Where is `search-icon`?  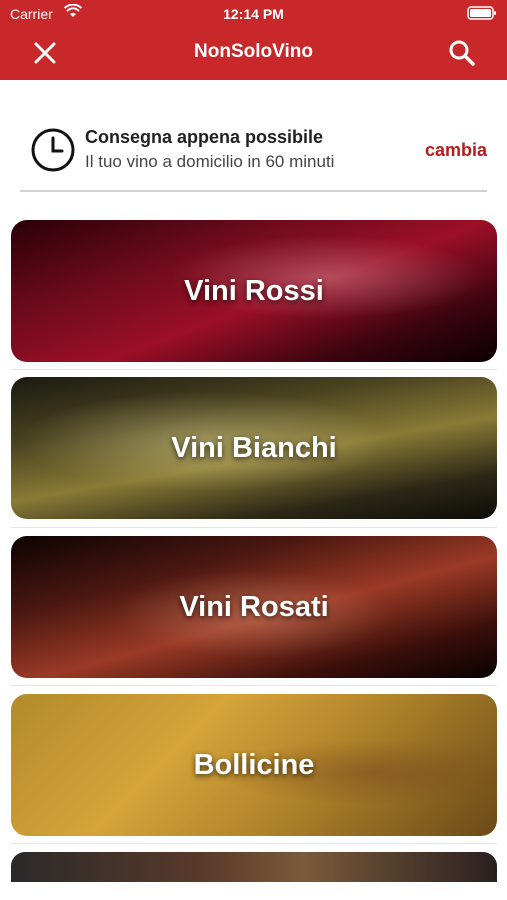 search-icon is located at coordinates (462, 53).